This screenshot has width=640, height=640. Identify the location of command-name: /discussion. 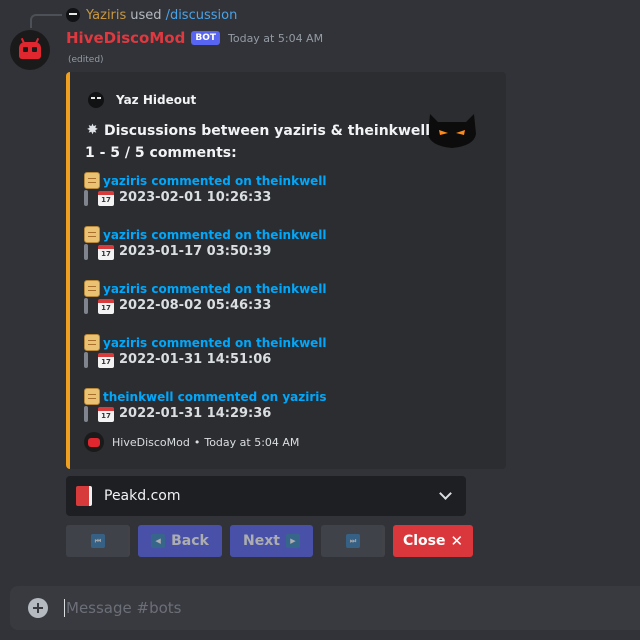
(202, 15).